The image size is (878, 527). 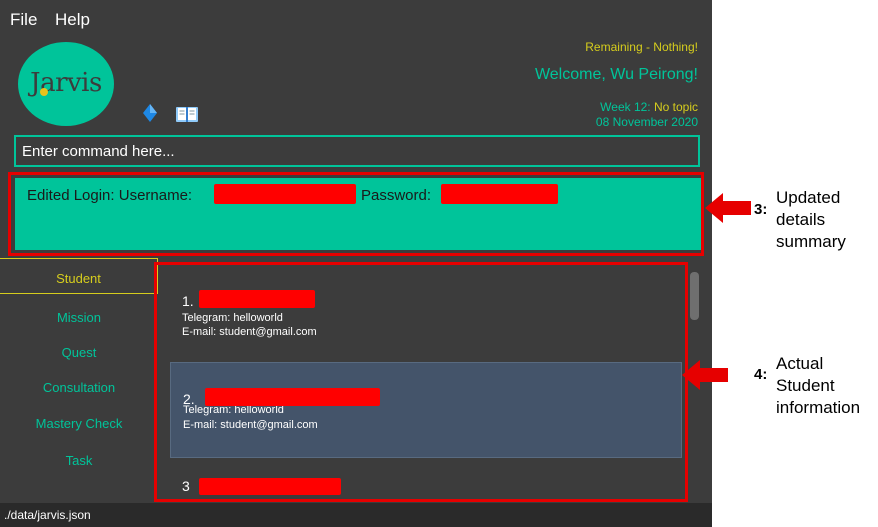 What do you see at coordinates (616, 74) in the screenshot?
I see `welcome-text: Welcome, Wu Peirong!` at bounding box center [616, 74].